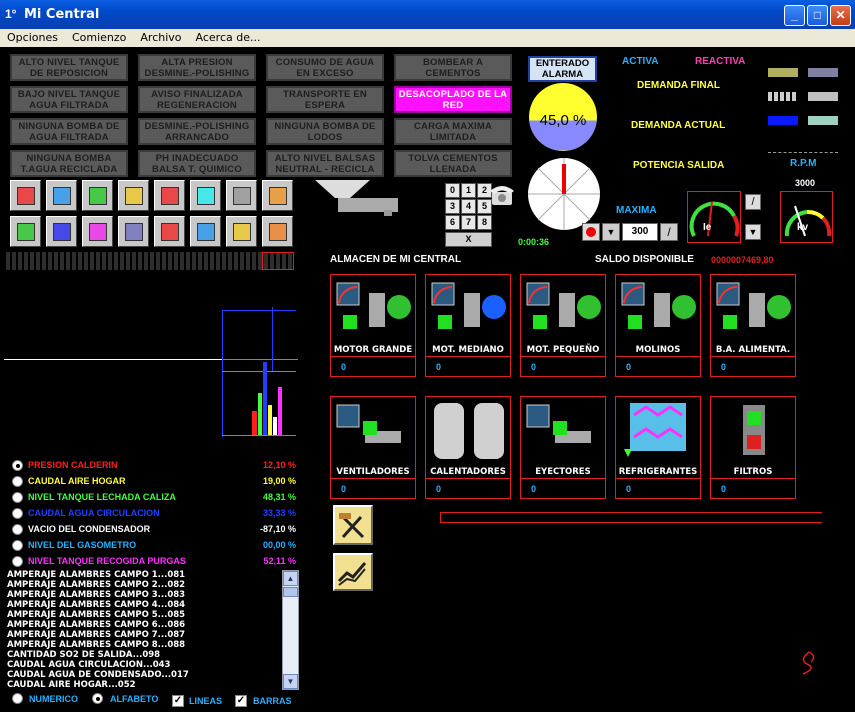  Describe the element at coordinates (753, 472) in the screenshot. I see `panel-name: FILTROS` at that location.